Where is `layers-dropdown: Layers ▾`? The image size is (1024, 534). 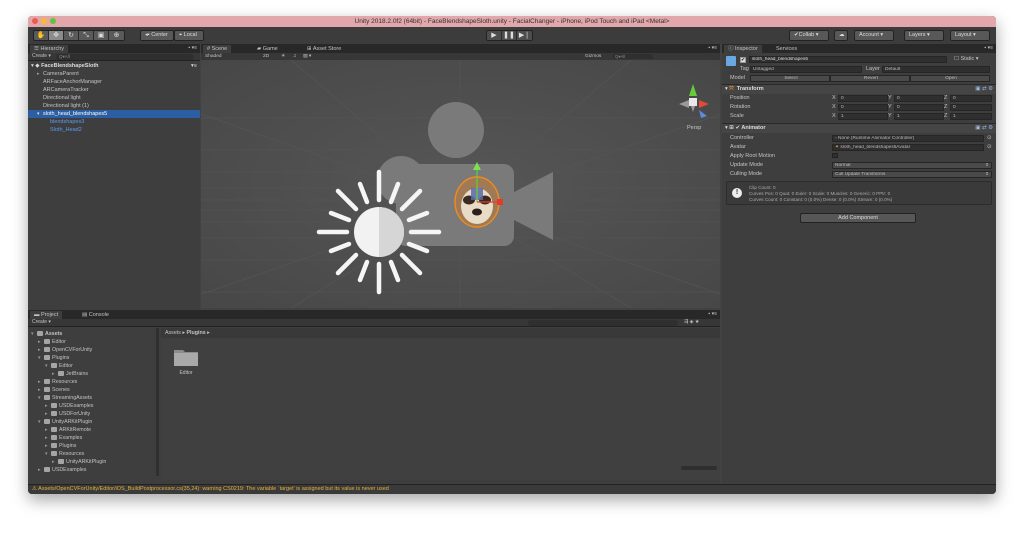
layers-dropdown: Layers ▾ is located at coordinates (924, 35).